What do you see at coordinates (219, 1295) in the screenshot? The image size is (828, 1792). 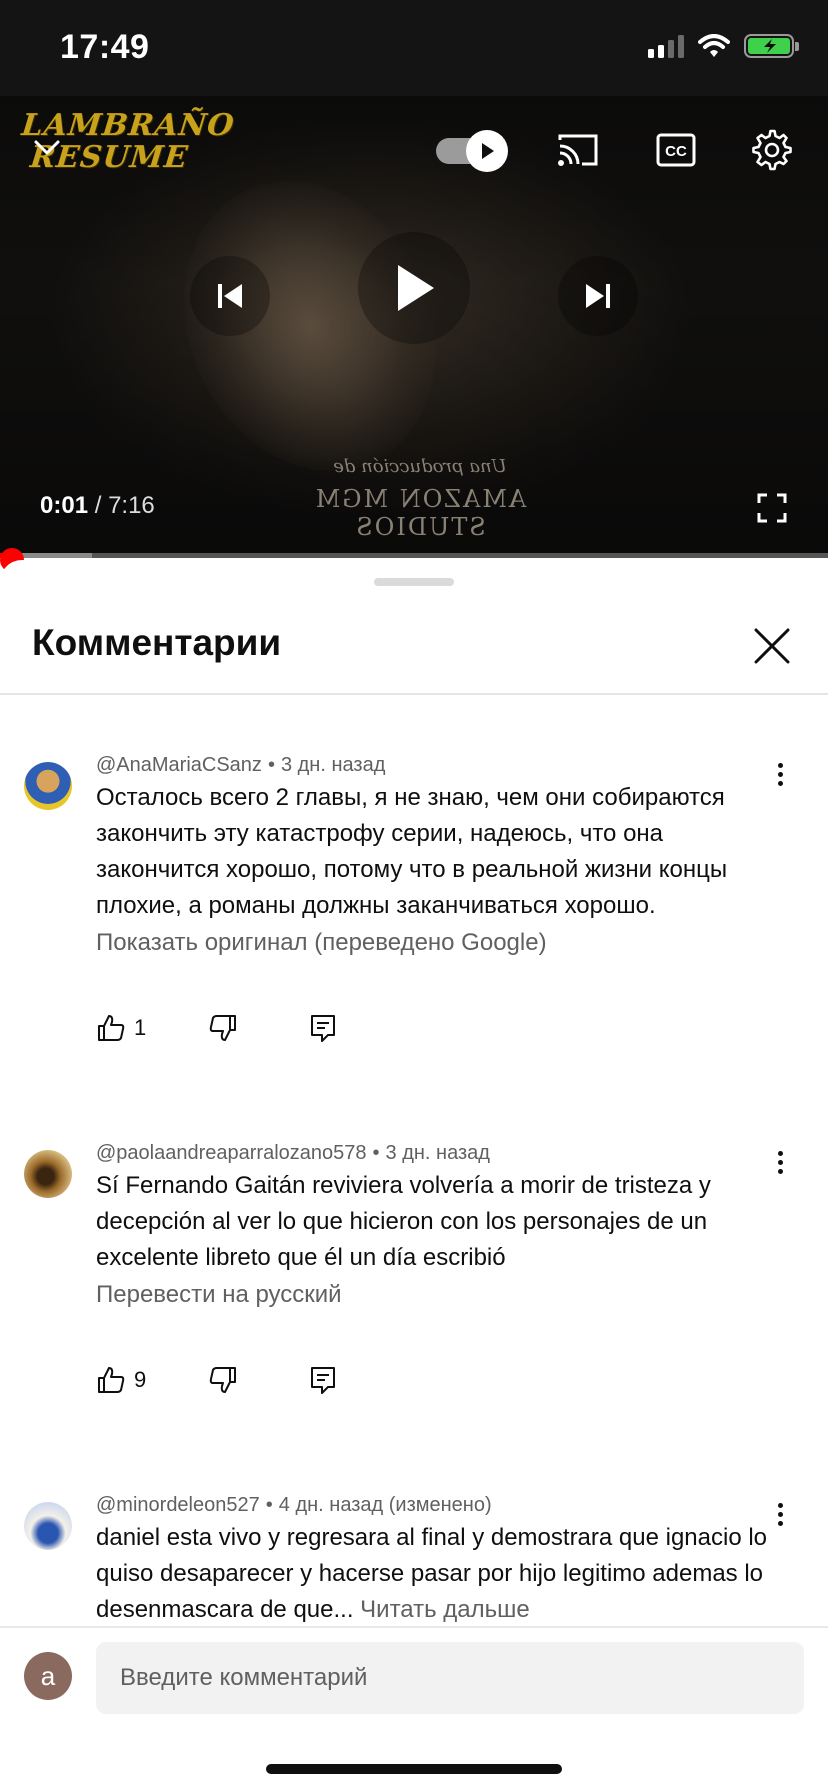 I see `translate-link: Перевести на русский` at bounding box center [219, 1295].